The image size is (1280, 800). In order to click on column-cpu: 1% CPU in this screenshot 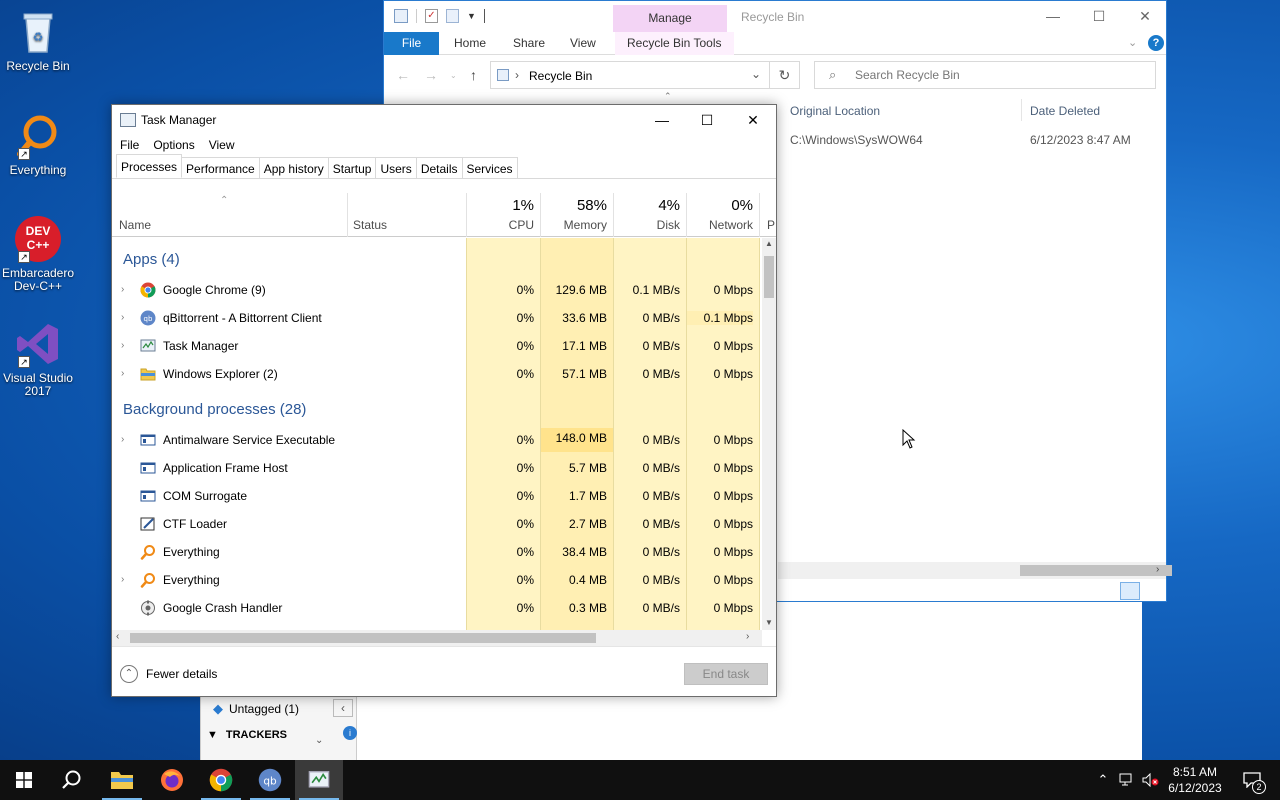, I will do `click(503, 215)`.